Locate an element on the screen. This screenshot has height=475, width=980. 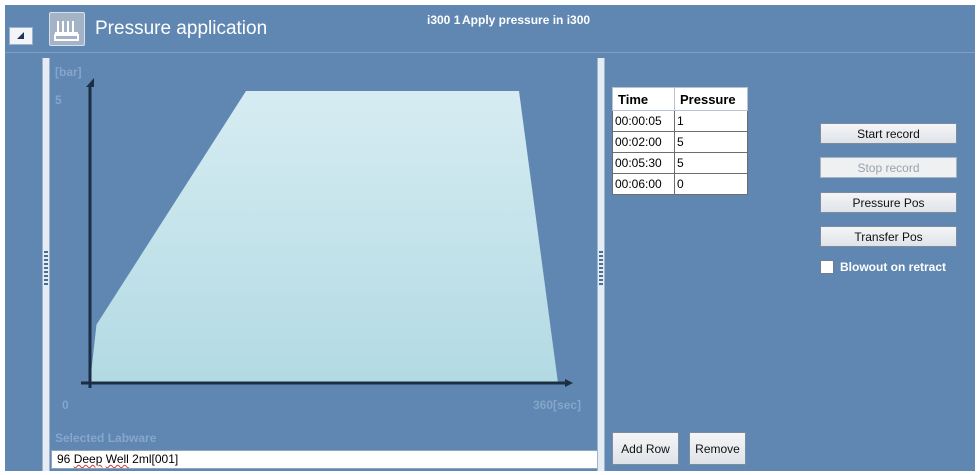
start-record-button: Start record is located at coordinates (888, 133).